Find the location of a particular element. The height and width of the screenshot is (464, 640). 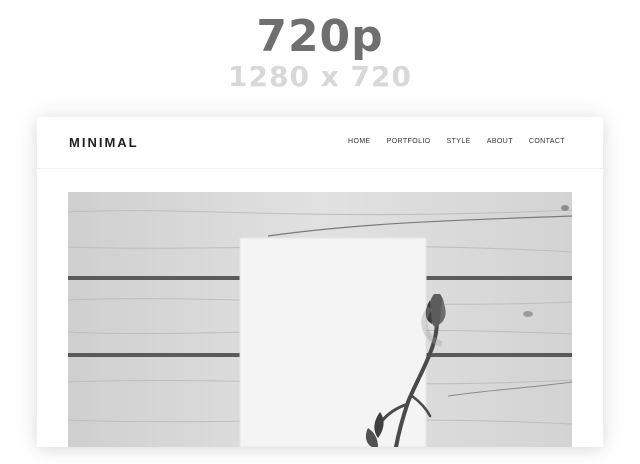

site-logo: MINIMAL is located at coordinates (104, 142).